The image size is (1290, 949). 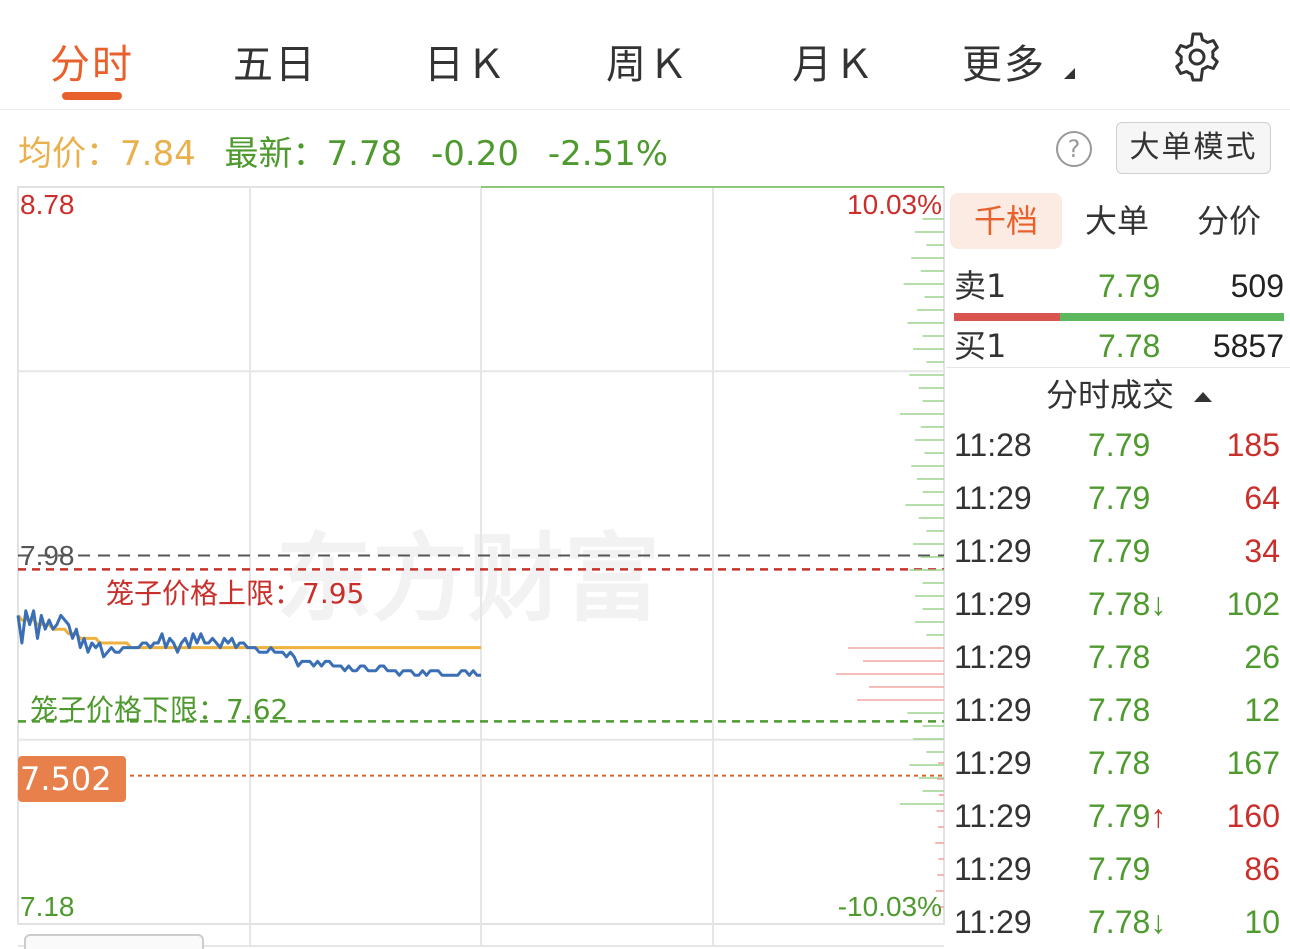 I want to click on trade-row: 11:29 7.78 167, so click(x=1117, y=763).